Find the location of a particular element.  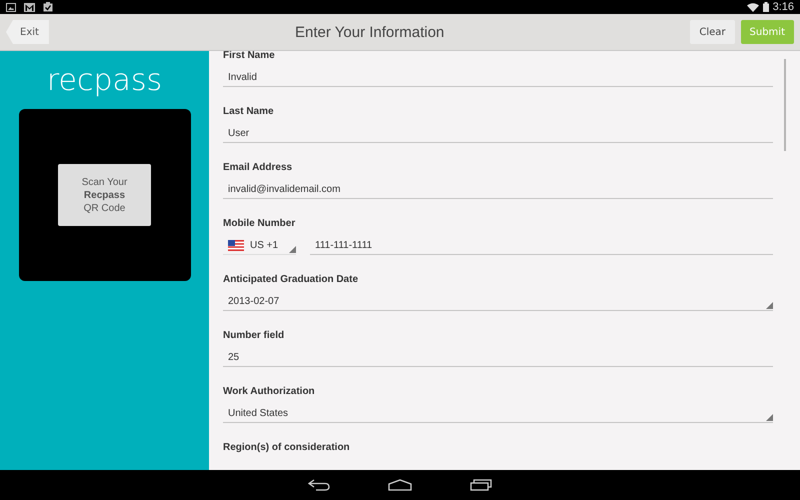

text-field: Invalid is located at coordinates (498, 77).